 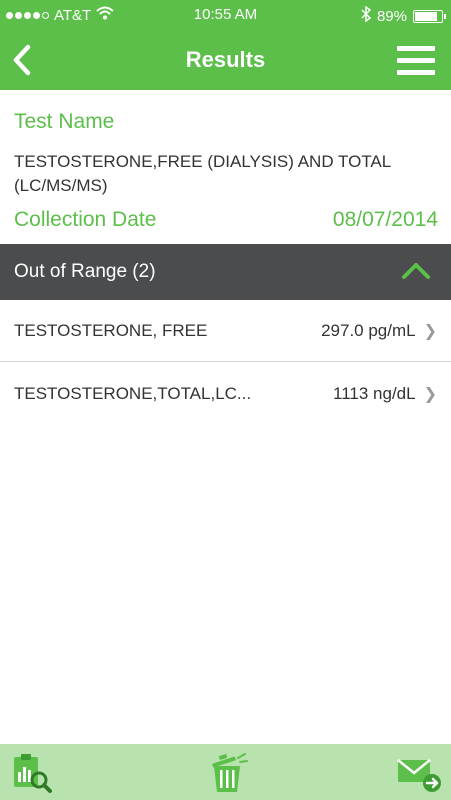 I want to click on collection-row: Collection Date 08/07/2014, so click(x=226, y=220).